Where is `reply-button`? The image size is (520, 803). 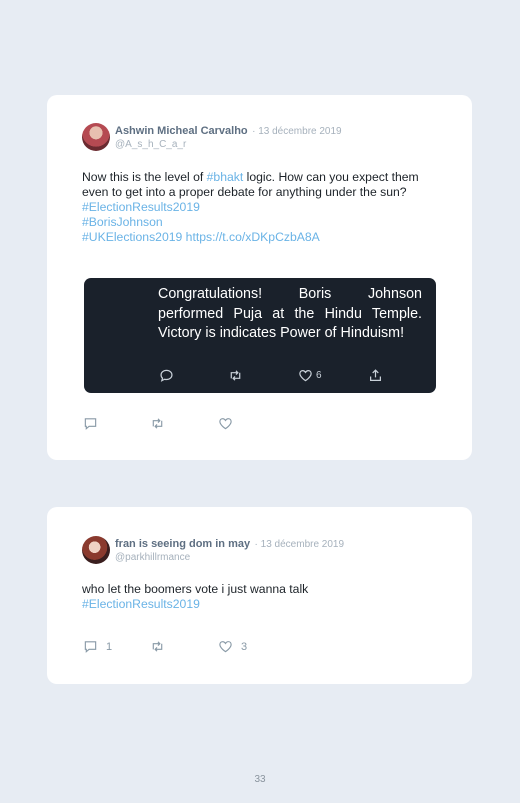 reply-button is located at coordinates (90, 423).